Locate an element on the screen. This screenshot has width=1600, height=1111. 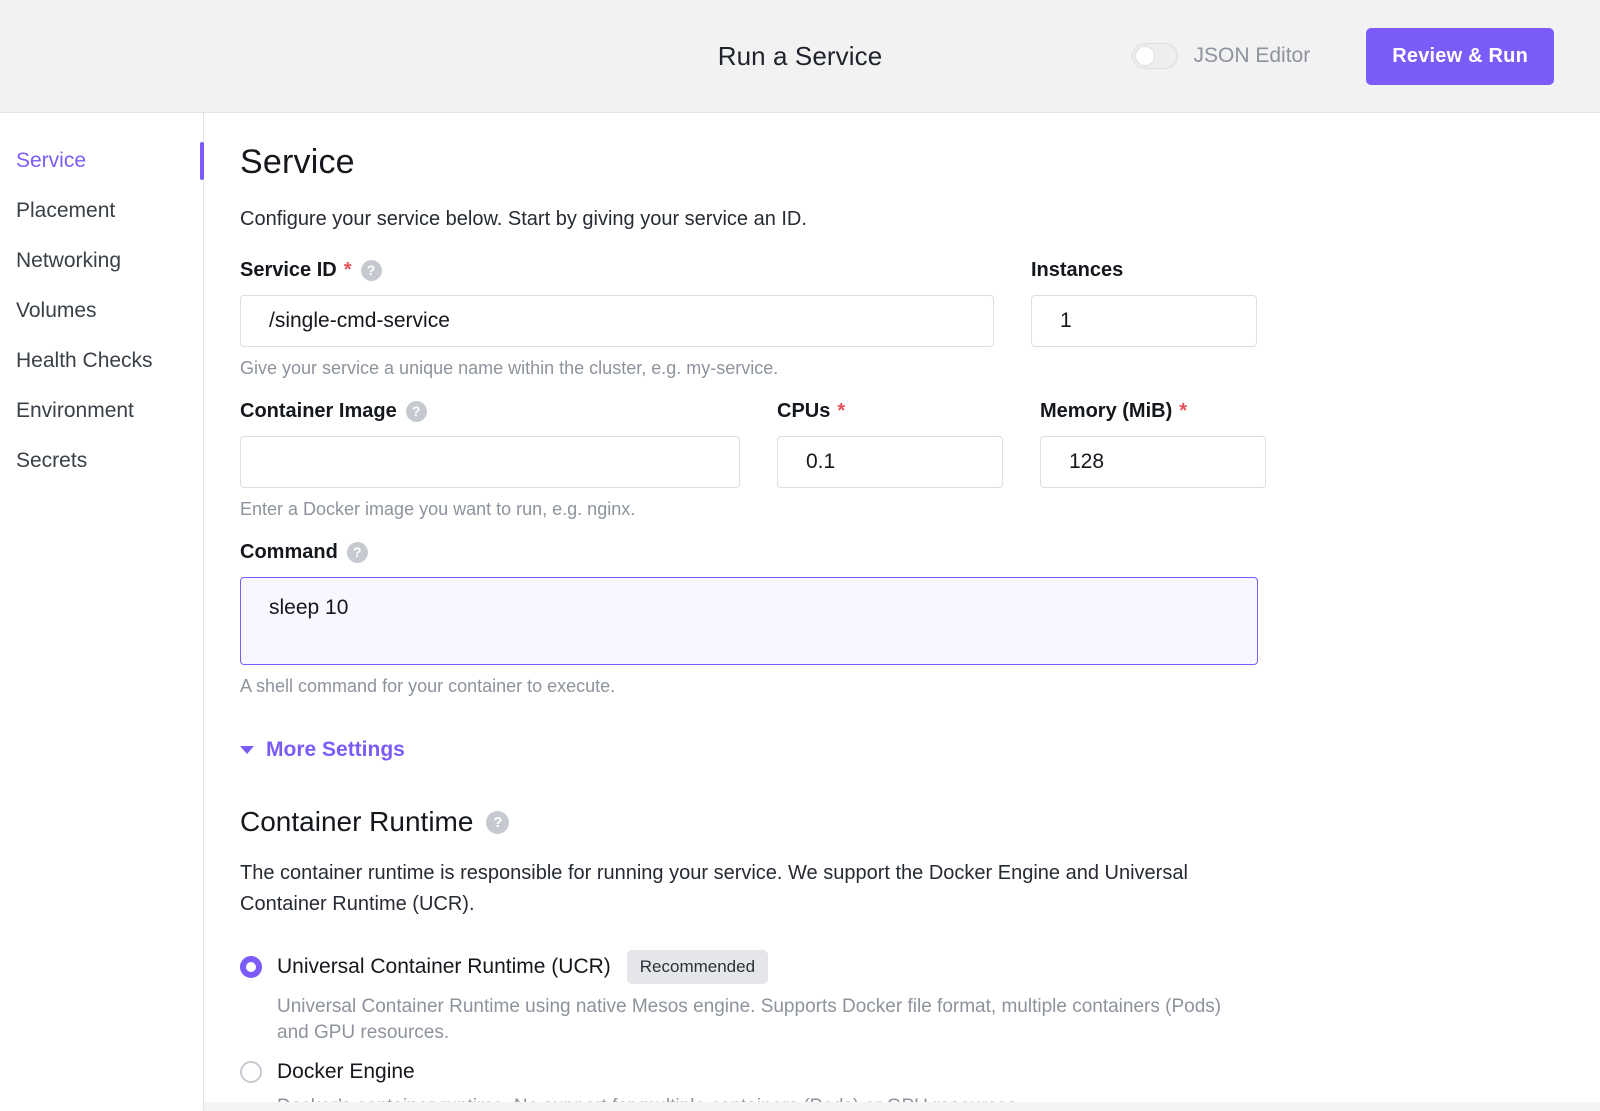
command-label: Command ? is located at coordinates (920, 552).